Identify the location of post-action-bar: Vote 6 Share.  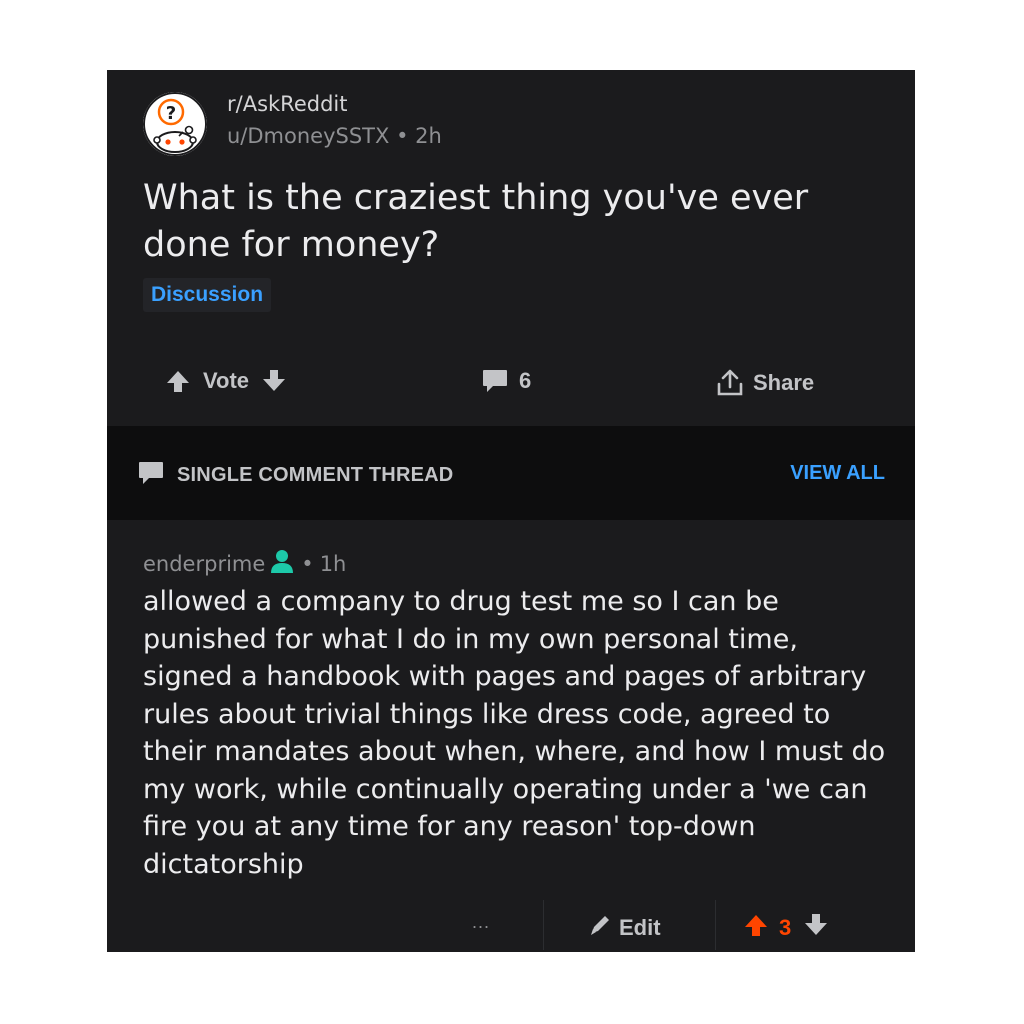
(511, 382).